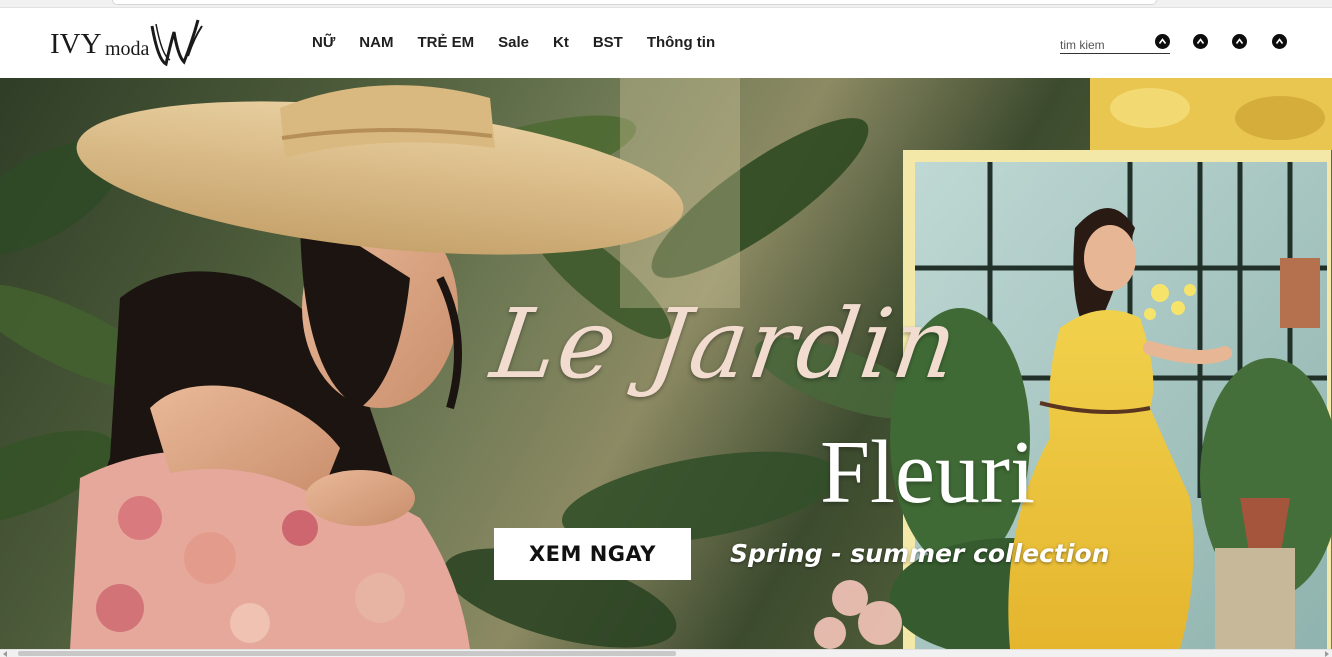 This screenshot has width=1332, height=657. Describe the element at coordinates (5, 654) in the screenshot. I see `scroll-left-icon` at that location.